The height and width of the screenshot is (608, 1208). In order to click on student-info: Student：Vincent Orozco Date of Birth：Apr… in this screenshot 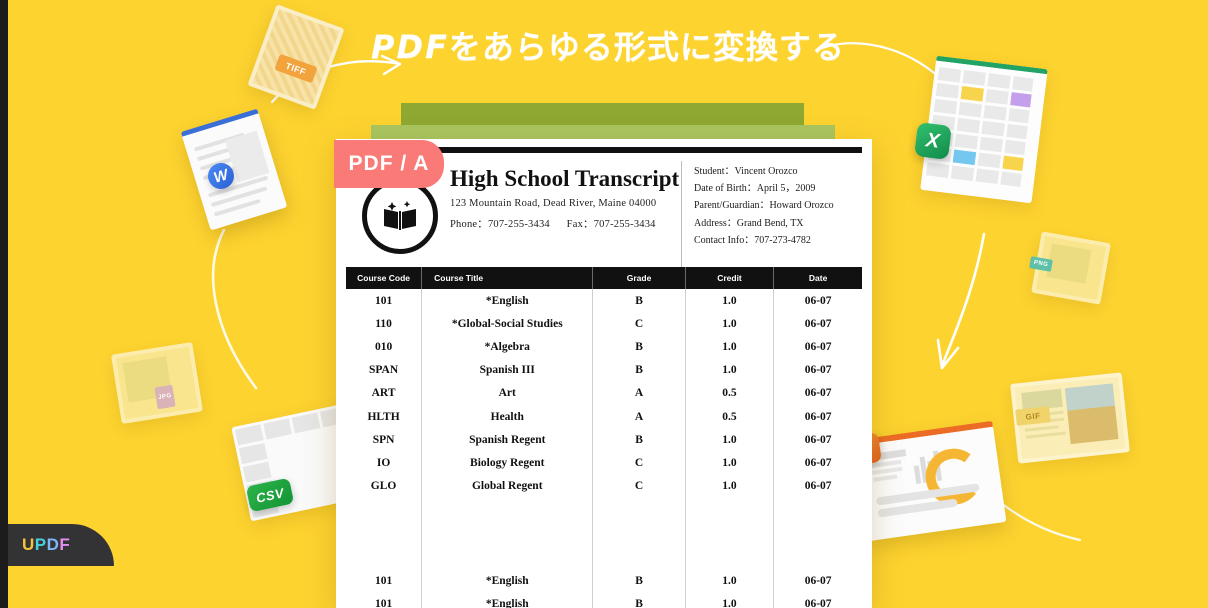, I will do `click(776, 216)`.